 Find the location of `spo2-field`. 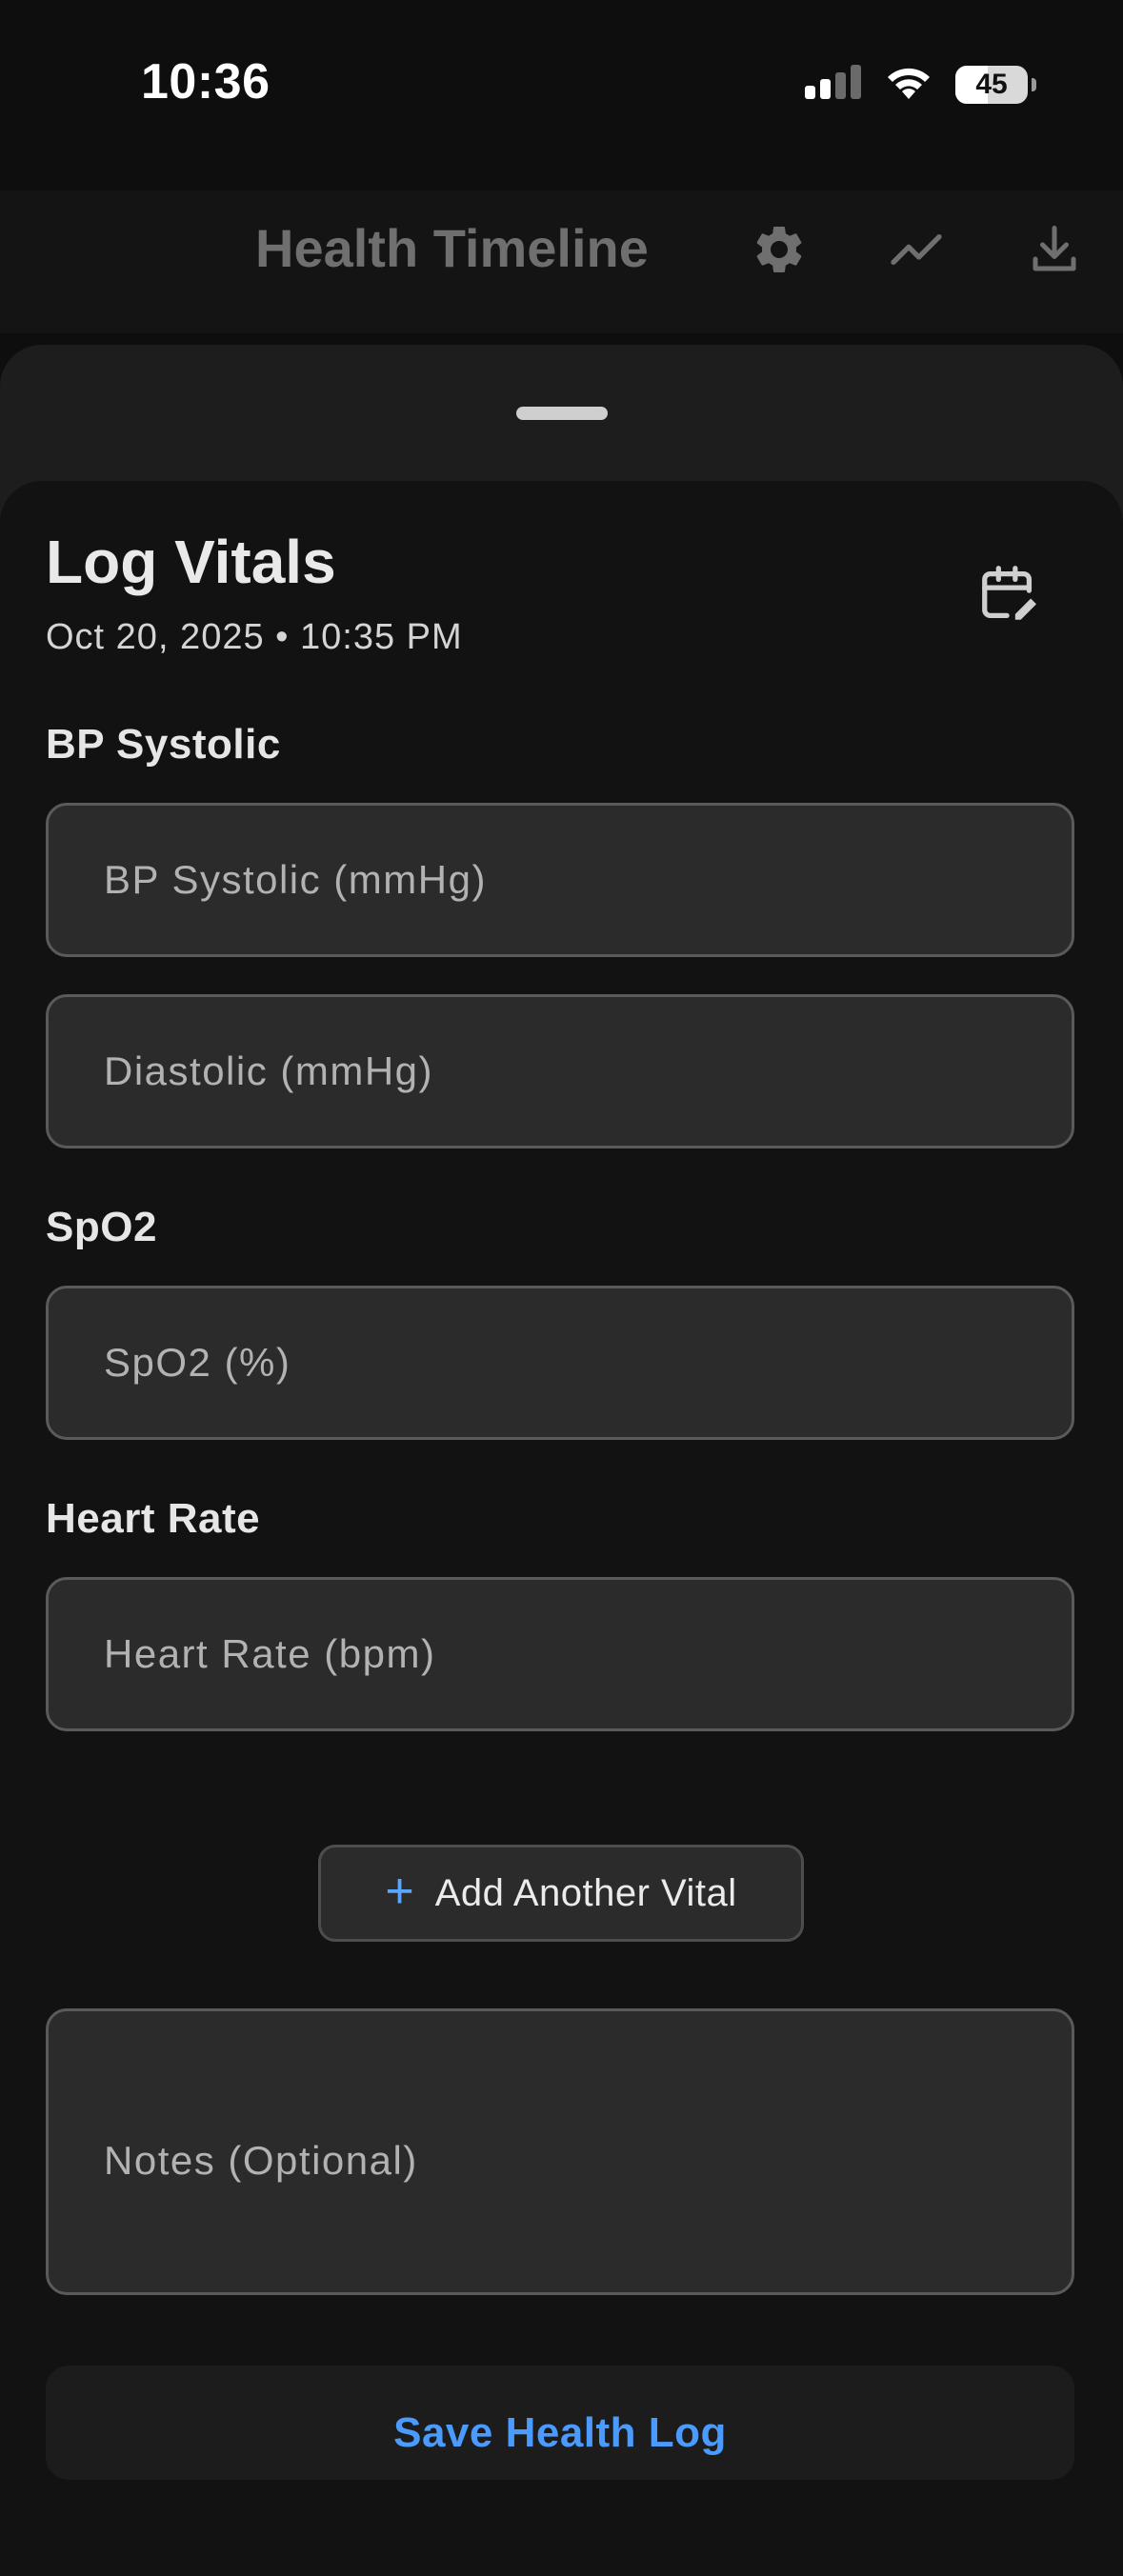

spo2-field is located at coordinates (560, 1363).